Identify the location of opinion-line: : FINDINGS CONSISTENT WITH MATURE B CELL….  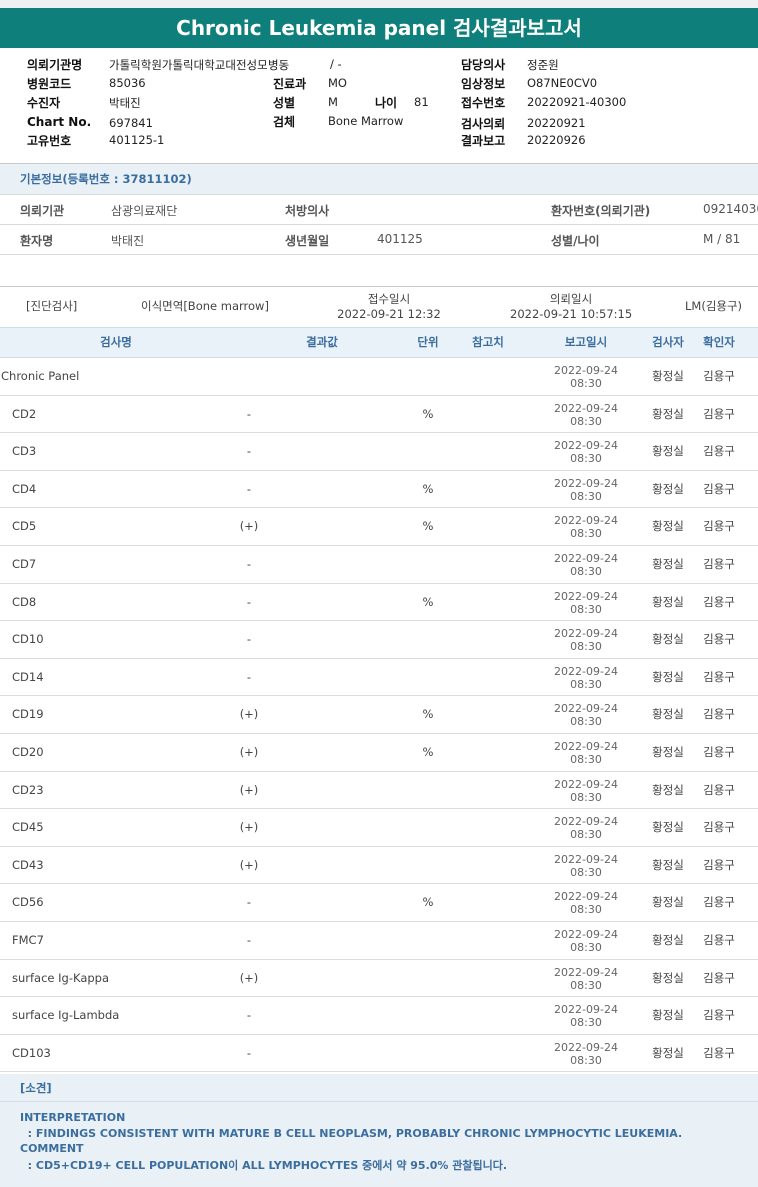
(351, 1133).